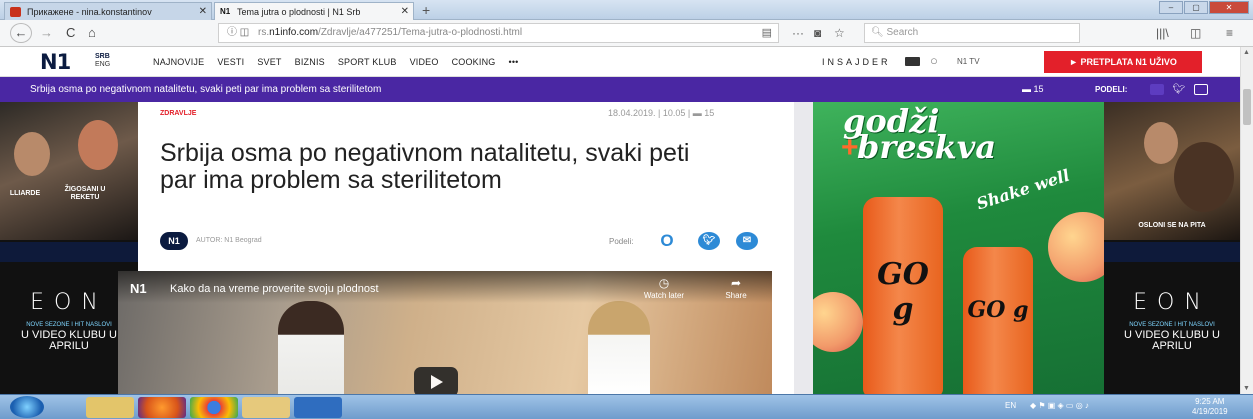  I want to click on back-button: ←, so click(21, 33).